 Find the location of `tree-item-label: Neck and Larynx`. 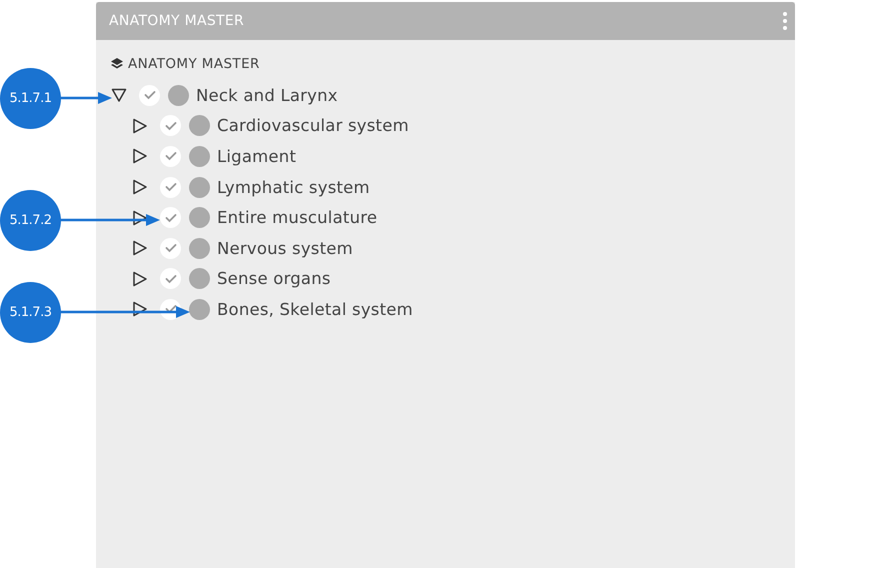

tree-item-label: Neck and Larynx is located at coordinates (267, 95).